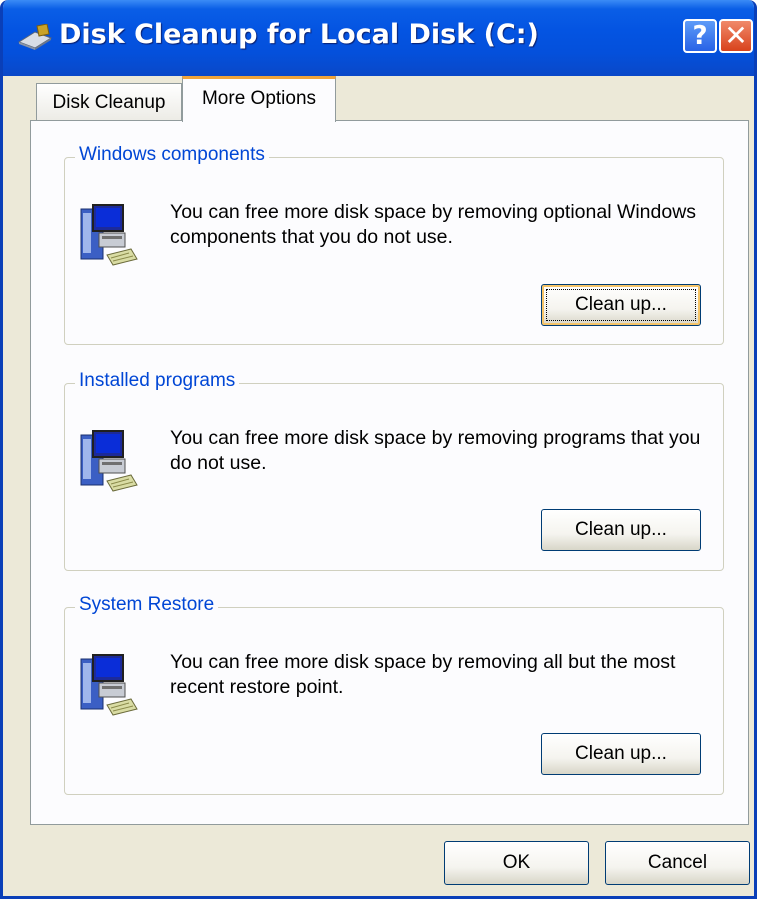 The width and height of the screenshot is (757, 899). Describe the element at coordinates (147, 605) in the screenshot. I see `group-title: System Restore` at that location.